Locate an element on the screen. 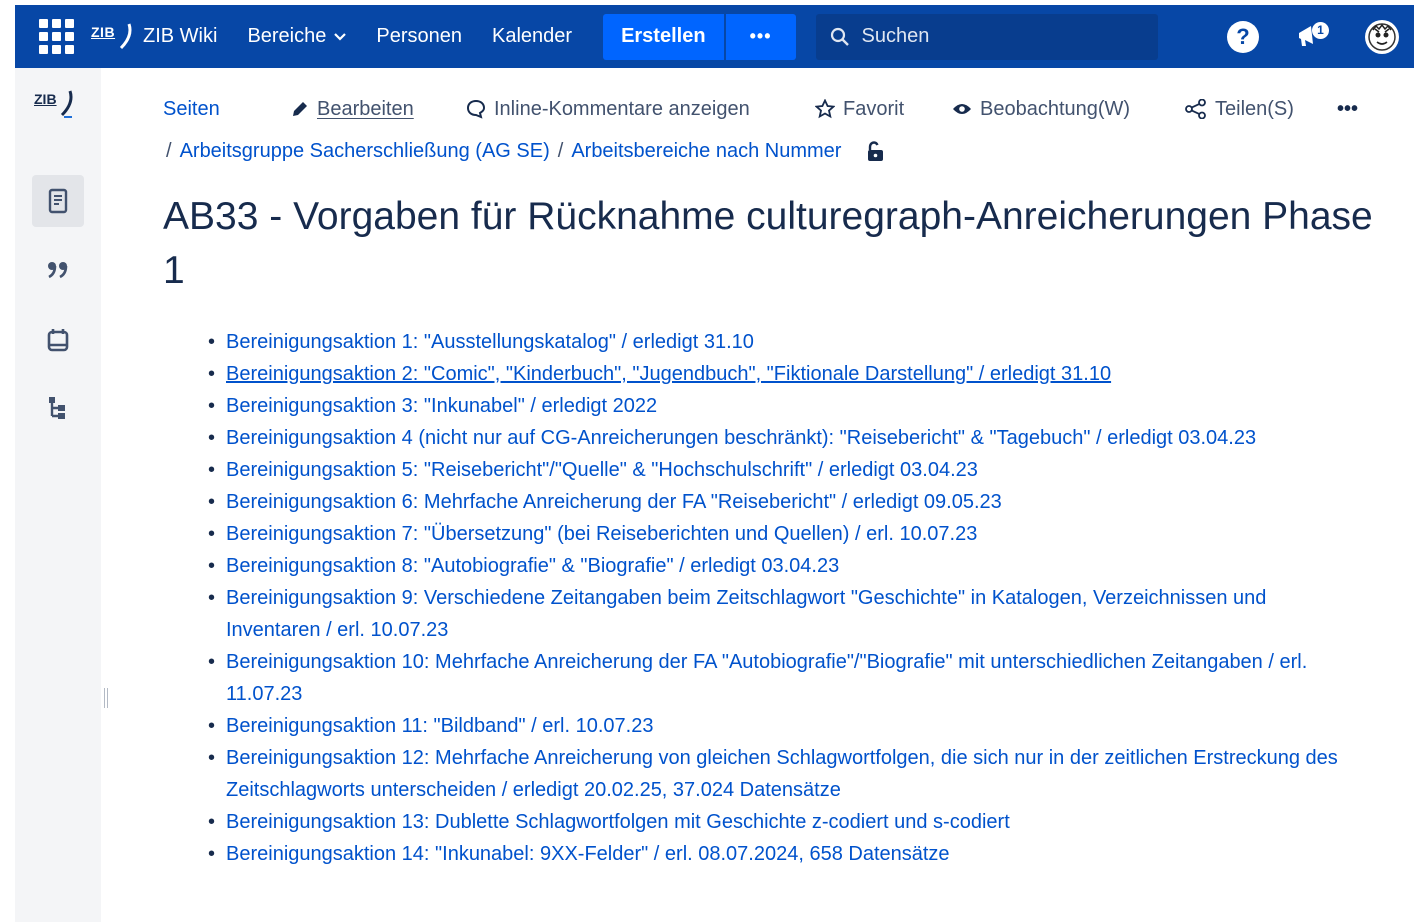 The width and height of the screenshot is (1417, 922). notifications-button: 1 is located at coordinates (1312, 37).